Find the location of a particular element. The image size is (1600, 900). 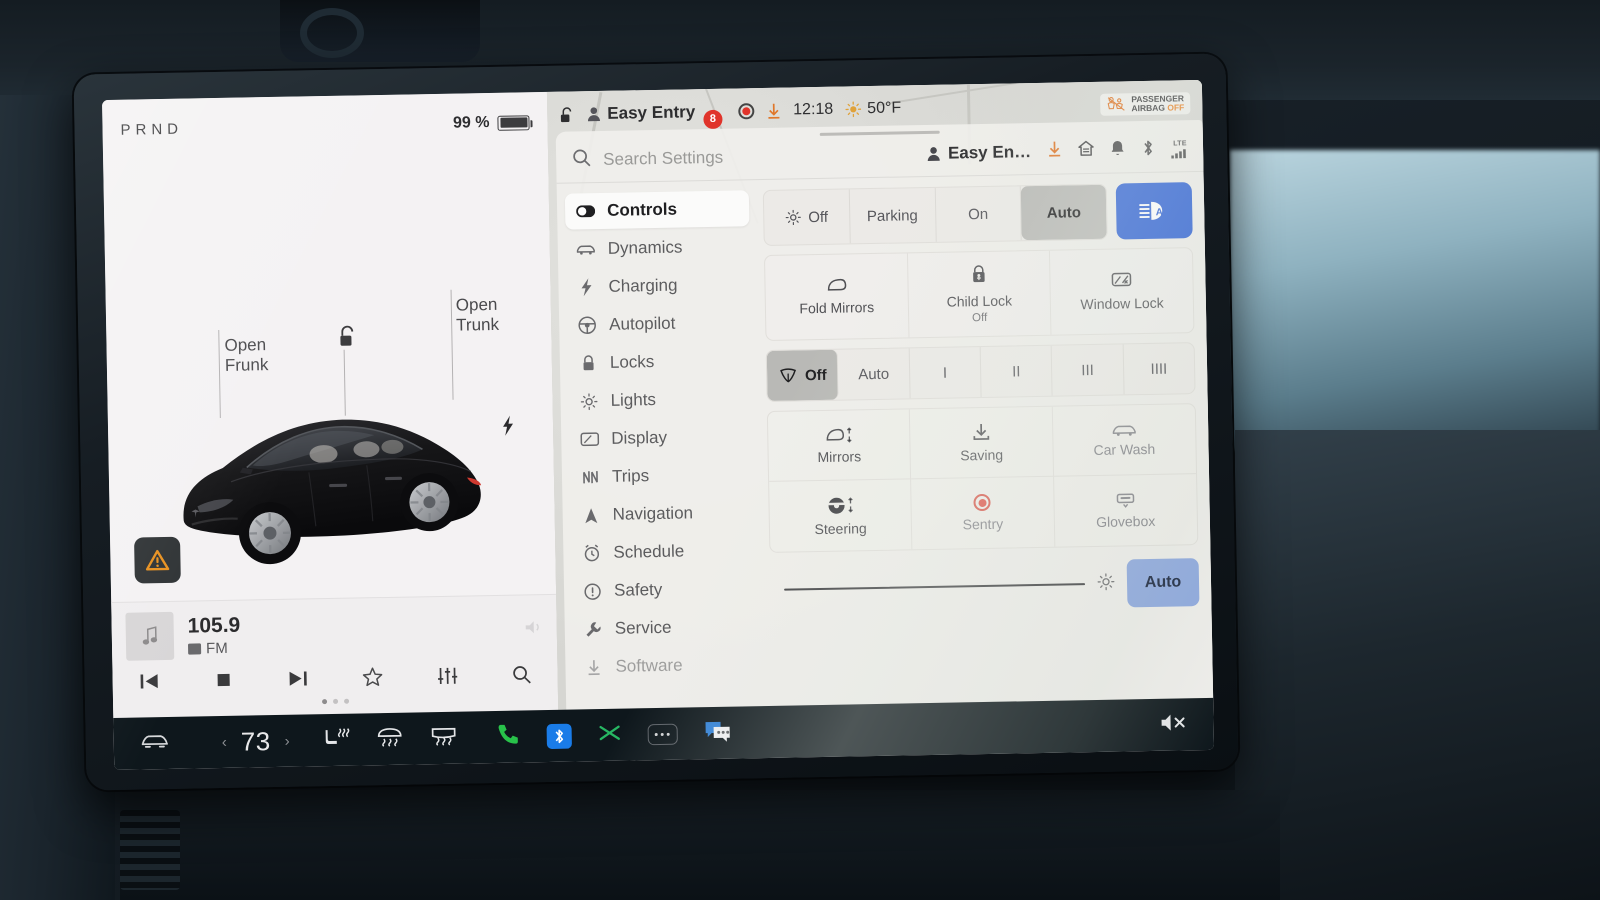

window-lock-button: Window Lock is located at coordinates (1121, 291).